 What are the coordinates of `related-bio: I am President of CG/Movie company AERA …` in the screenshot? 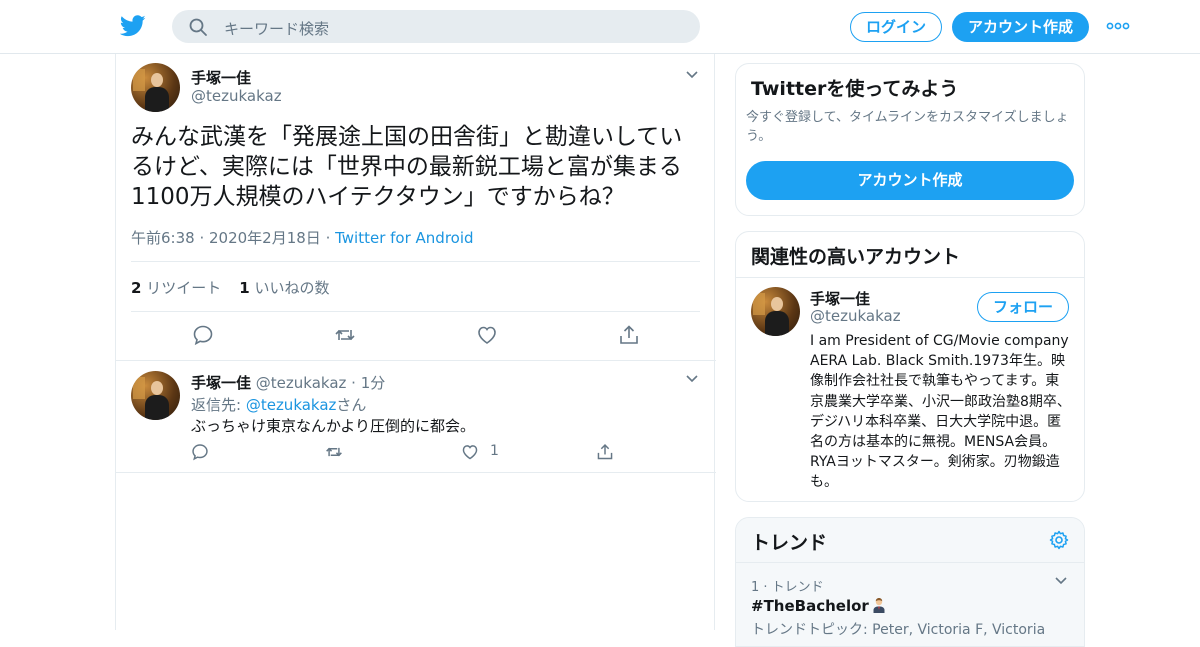 It's located at (940, 412).